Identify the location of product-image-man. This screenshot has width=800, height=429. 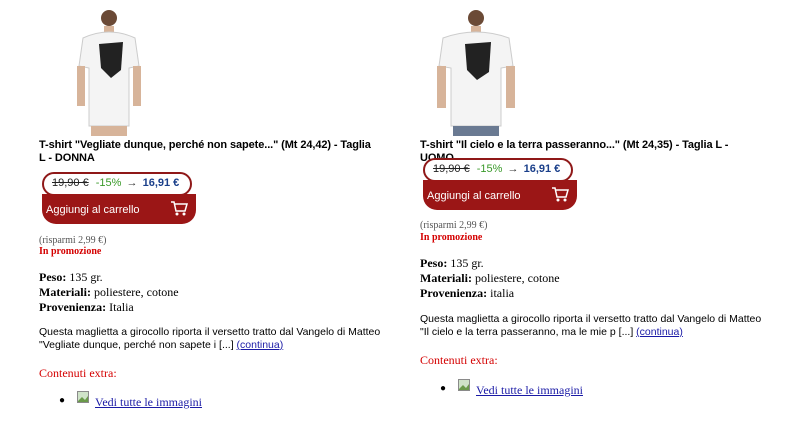
(476, 73).